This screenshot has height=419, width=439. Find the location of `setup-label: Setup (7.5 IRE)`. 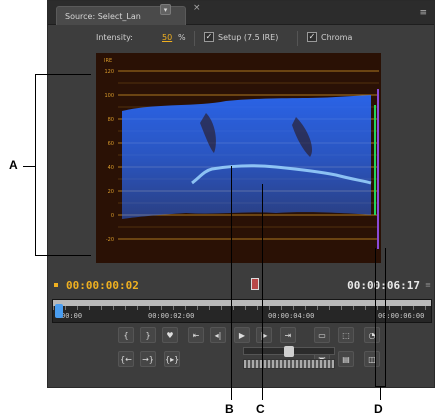

setup-label: Setup (7.5 IRE) is located at coordinates (248, 37).